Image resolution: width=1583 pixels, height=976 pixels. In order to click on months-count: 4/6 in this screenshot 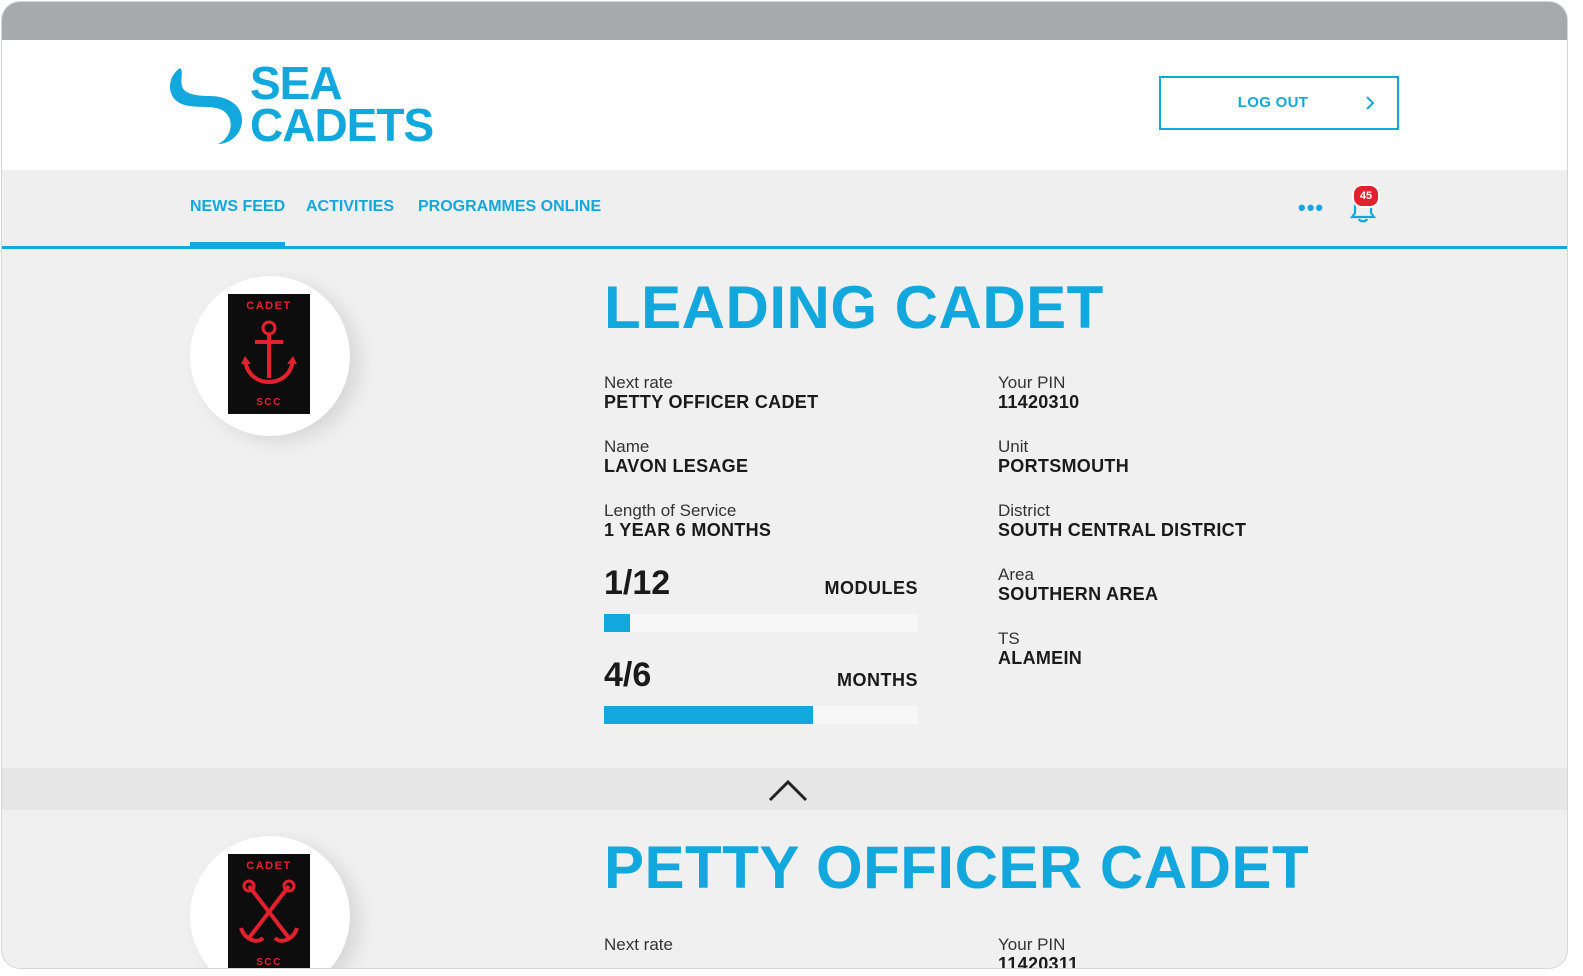, I will do `click(628, 675)`.